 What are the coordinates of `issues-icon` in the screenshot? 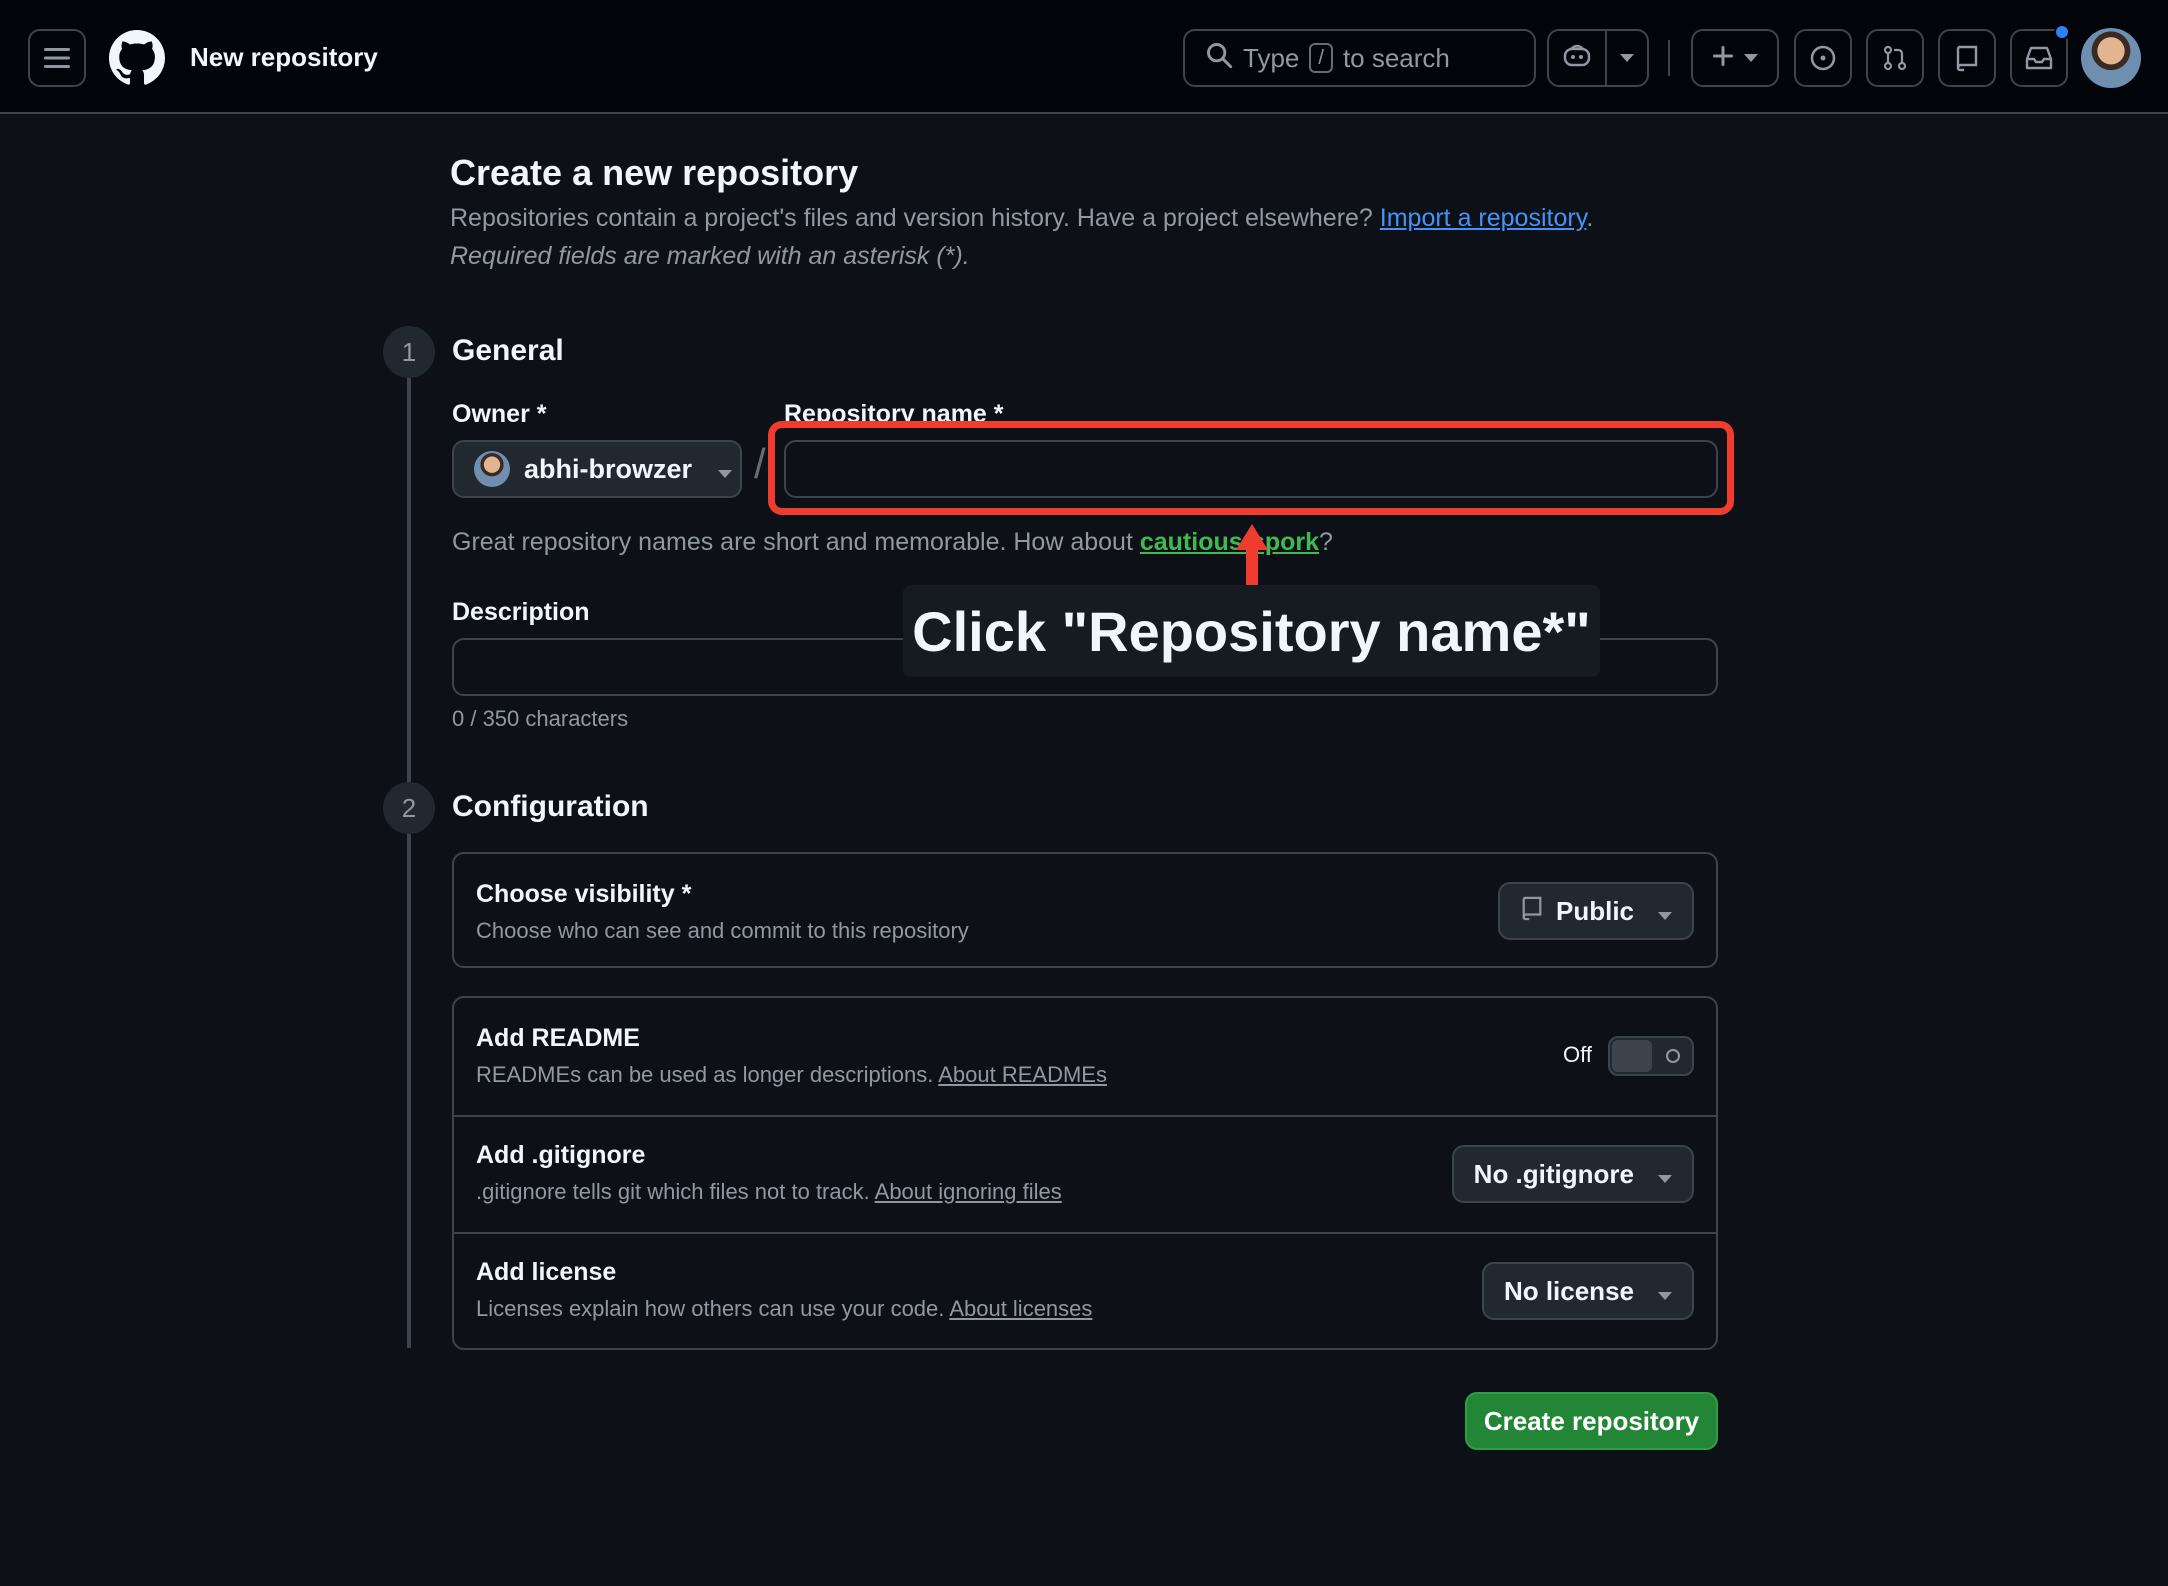 It's located at (1823, 58).